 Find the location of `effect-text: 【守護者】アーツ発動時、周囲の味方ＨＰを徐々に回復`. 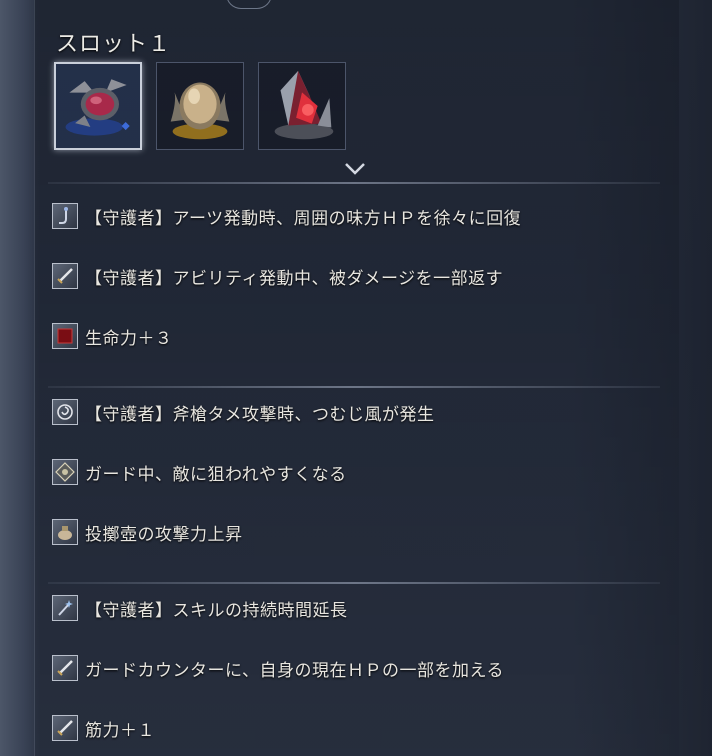

effect-text: 【守護者】アーツ発動時、周囲の味方ＨＰを徐々に回復 is located at coordinates (303, 218).